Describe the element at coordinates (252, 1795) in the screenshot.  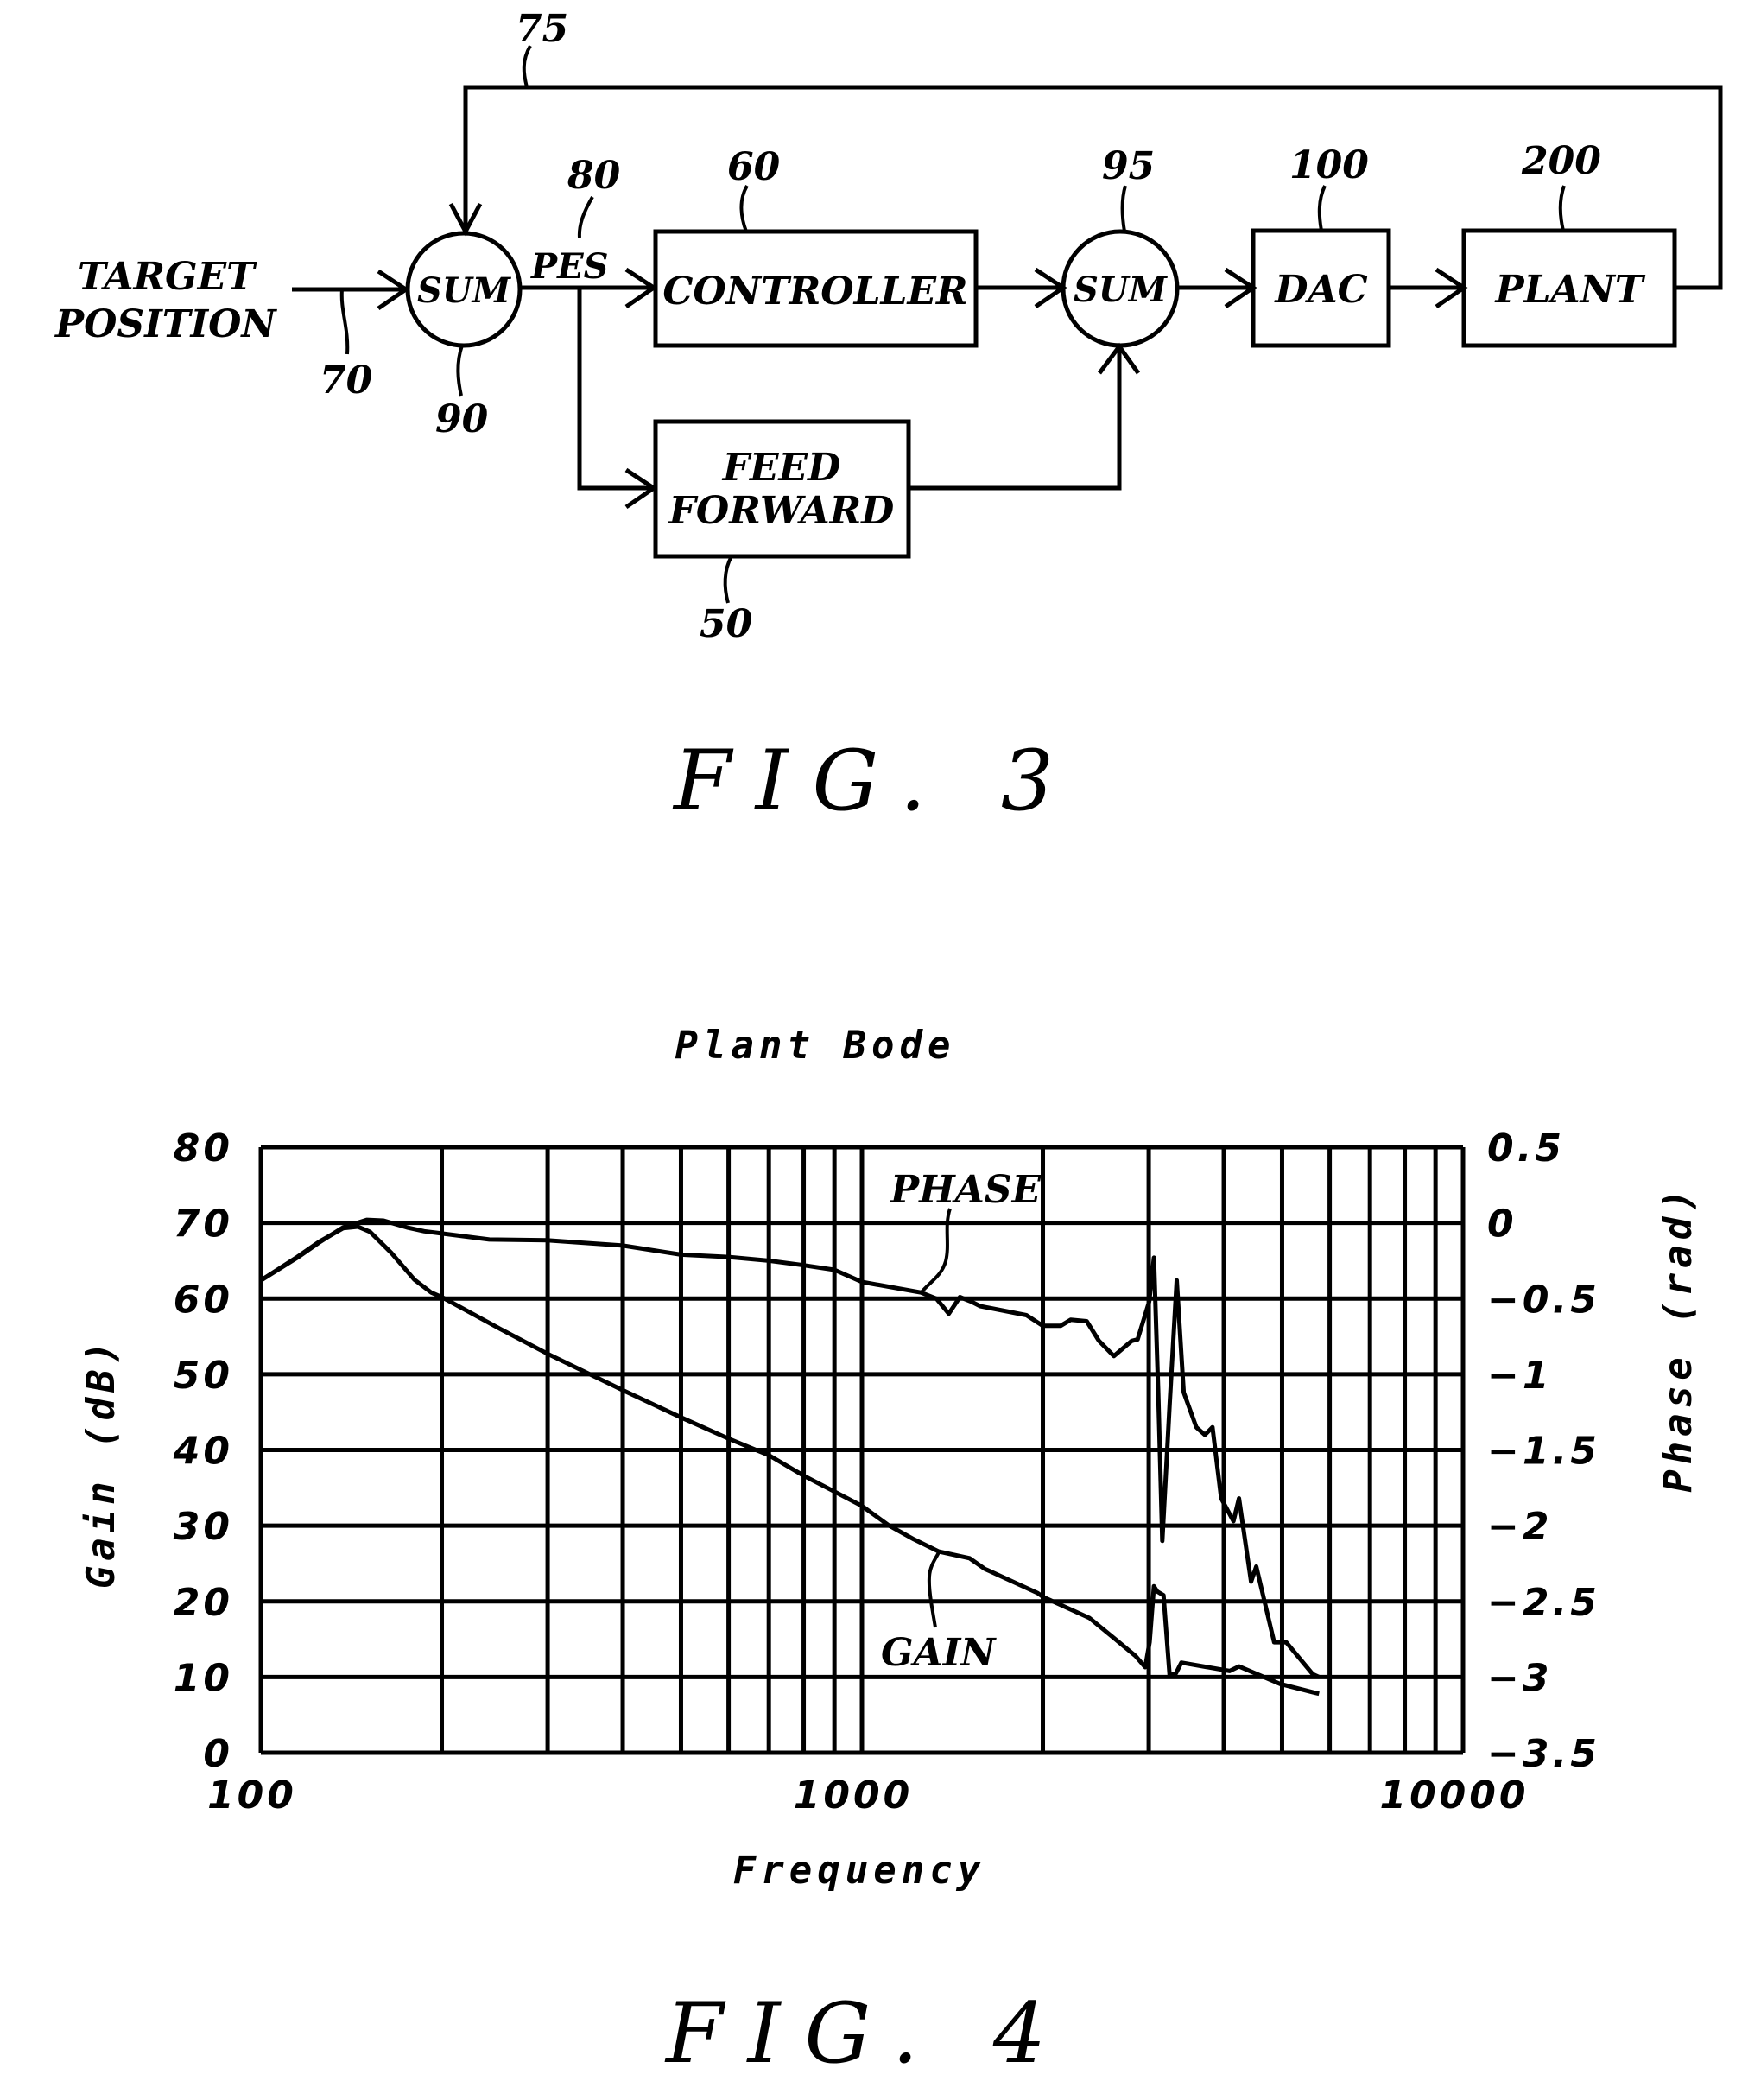
I see `x-tick-label: 100` at that location.